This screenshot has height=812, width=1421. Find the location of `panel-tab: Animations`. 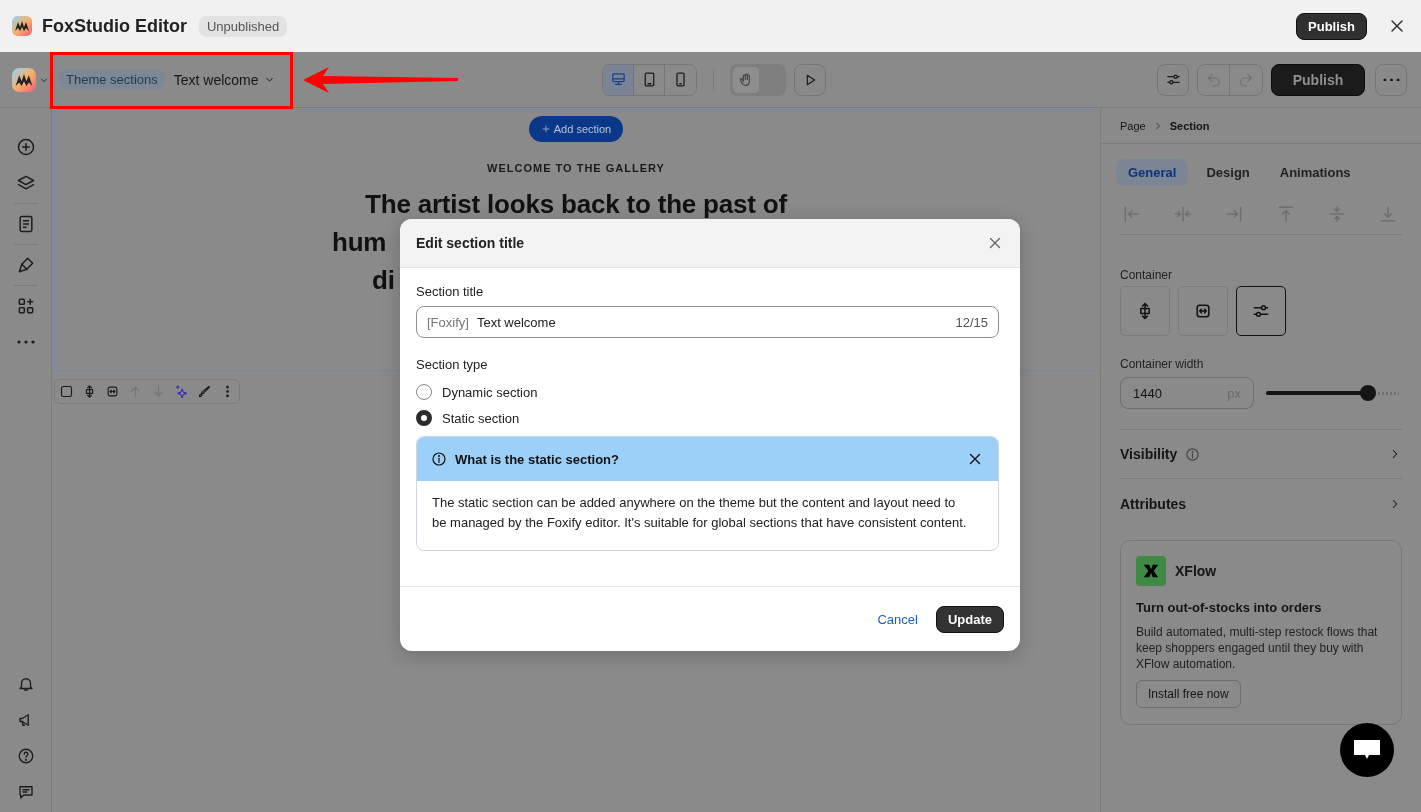

panel-tab: Animations is located at coordinates (1315, 172).